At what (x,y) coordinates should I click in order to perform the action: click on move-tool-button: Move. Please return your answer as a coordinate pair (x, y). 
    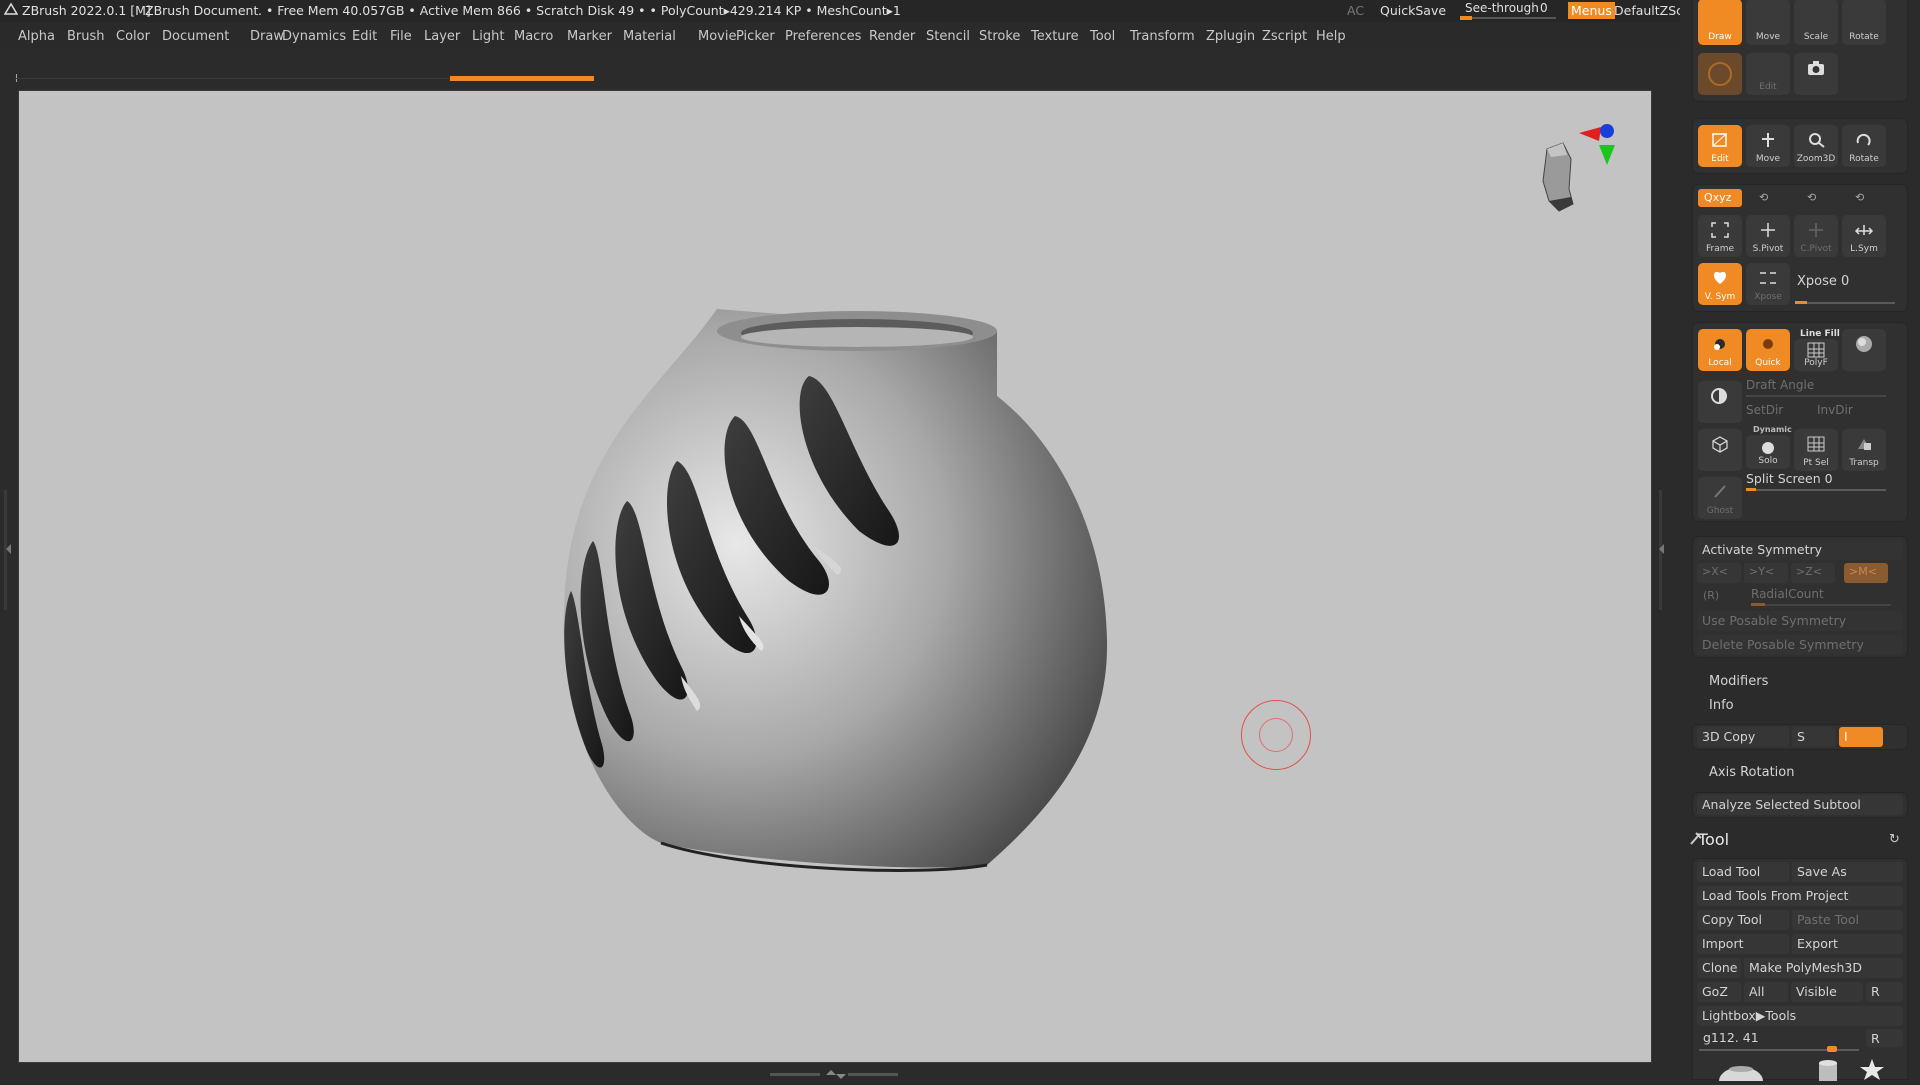
    Looking at the image, I should click on (1768, 22).